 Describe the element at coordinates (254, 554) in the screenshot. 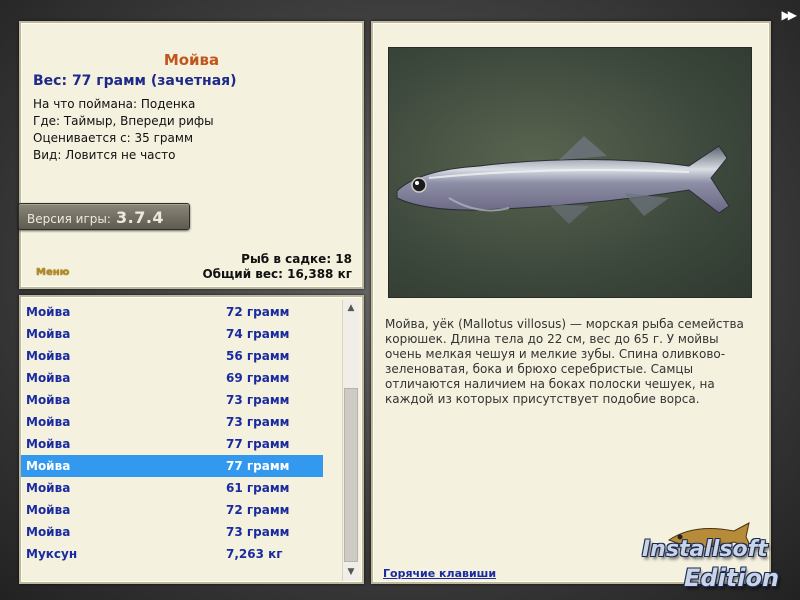

I see `catch-fish-weight: 7,263 кг` at that location.